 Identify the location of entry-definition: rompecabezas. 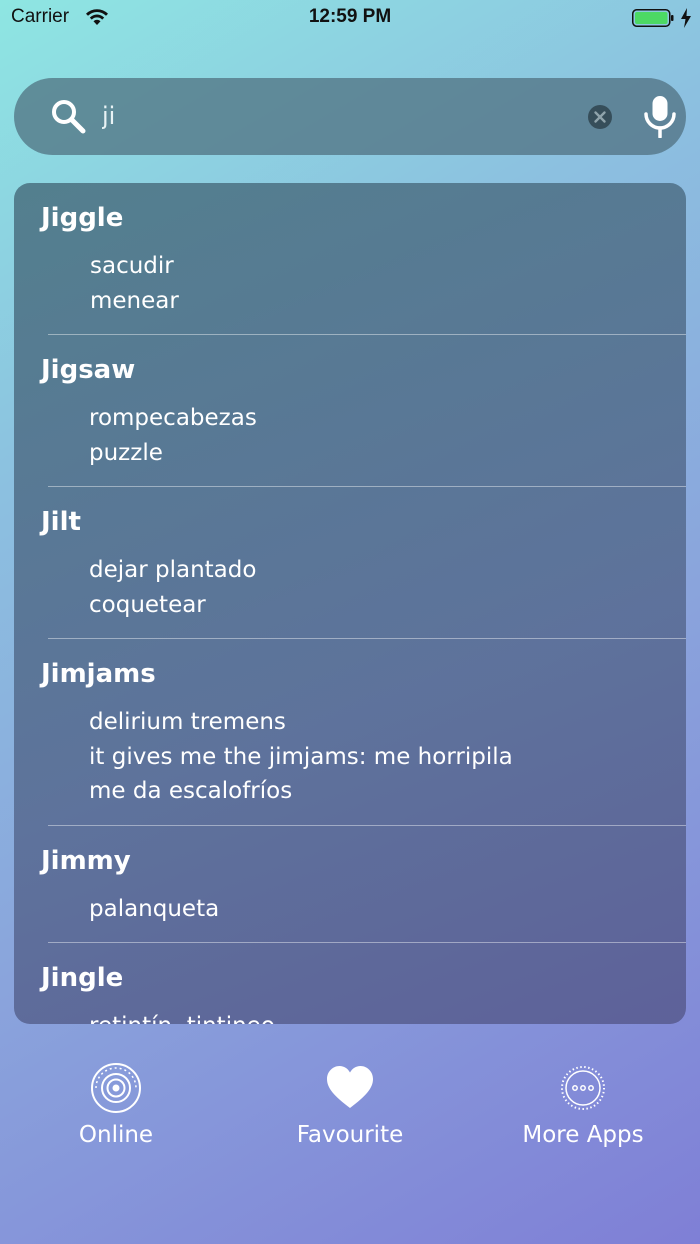
(173, 418).